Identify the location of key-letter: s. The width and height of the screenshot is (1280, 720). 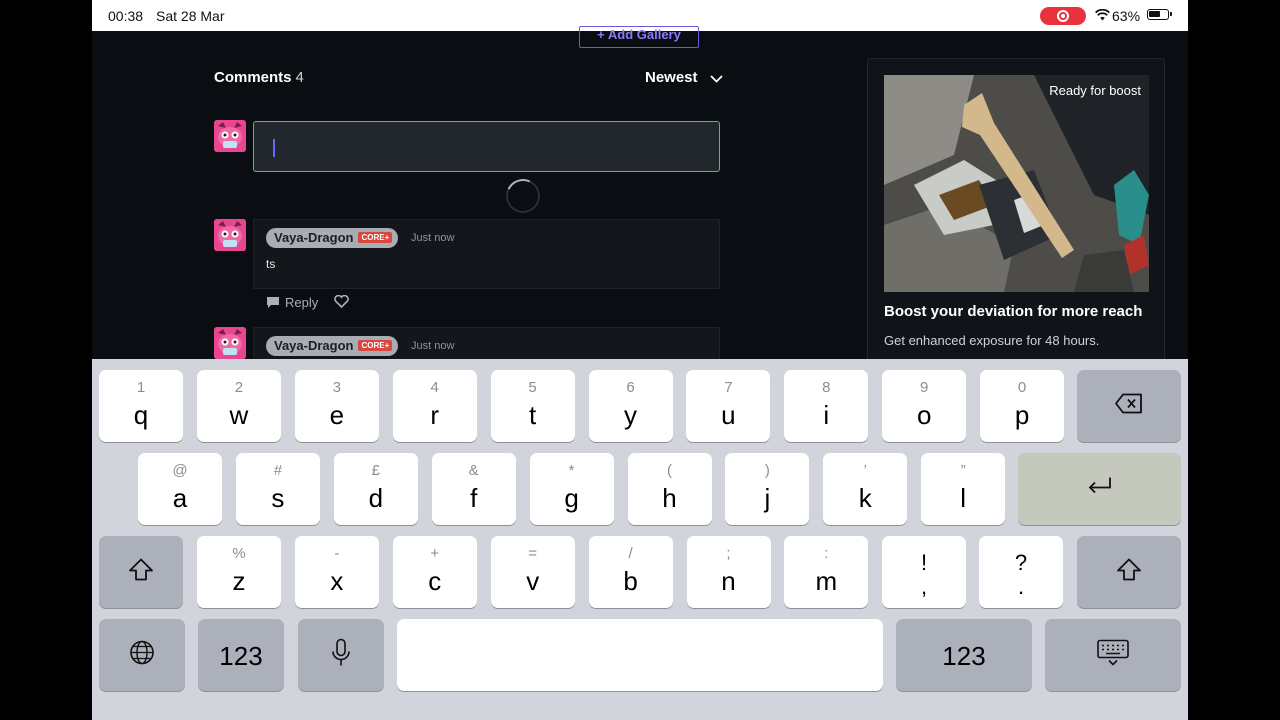
(278, 498).